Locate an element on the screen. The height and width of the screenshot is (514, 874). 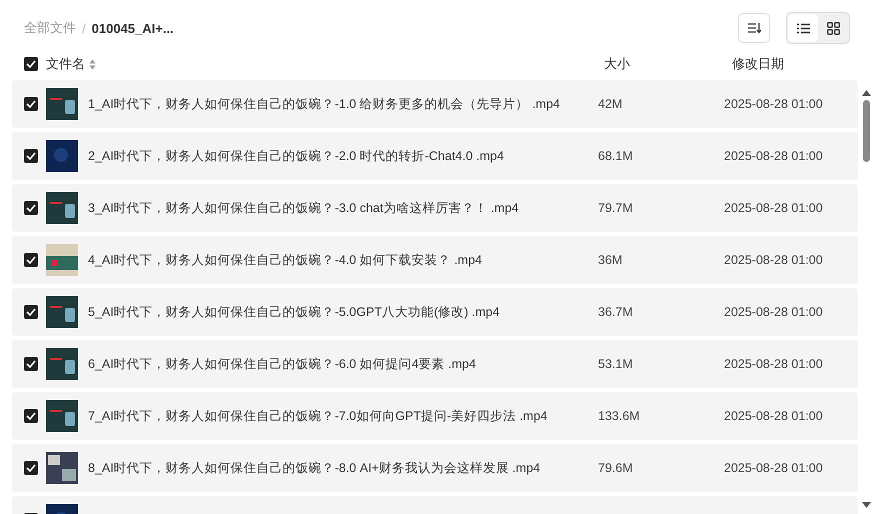
file-row: 5_AI时代下，财务人如何保住自己的饭碗？-5.0GPT八大功能(修改) .mp4 36.7M 2025-08-28 01:00 is located at coordinates (435, 312).